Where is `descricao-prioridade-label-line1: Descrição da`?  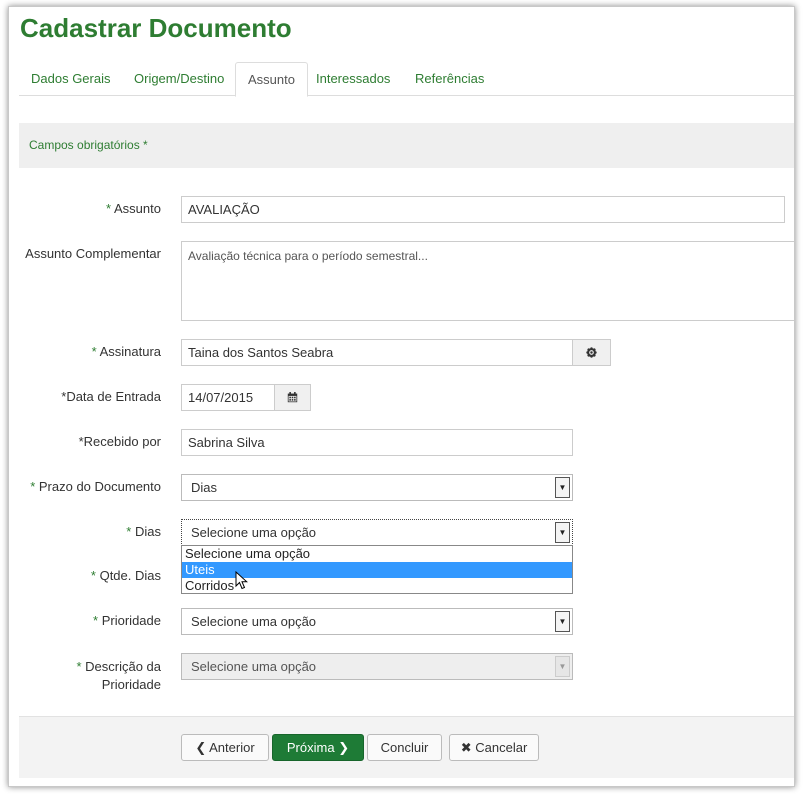 descricao-prioridade-label-line1: Descrição da is located at coordinates (123, 666).